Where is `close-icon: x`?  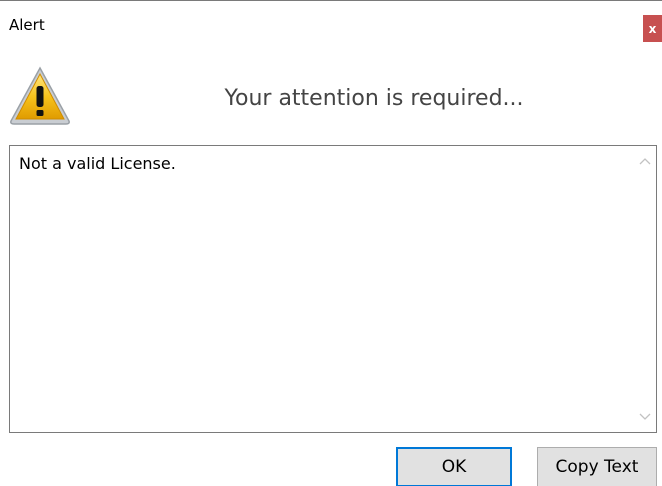 close-icon: x is located at coordinates (652, 28).